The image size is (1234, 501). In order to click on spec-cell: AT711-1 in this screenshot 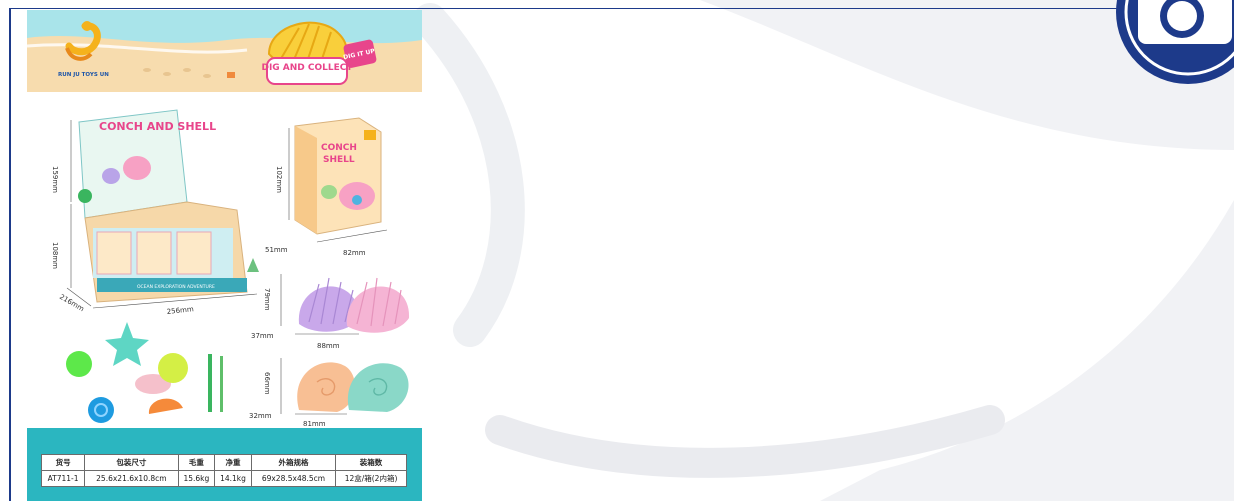, I will do `click(63, 478)`.